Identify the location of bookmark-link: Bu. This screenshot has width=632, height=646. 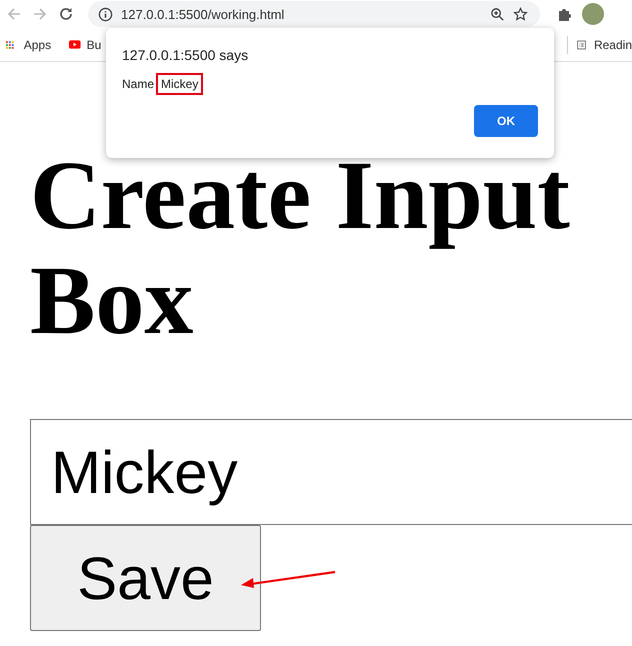
(94, 45).